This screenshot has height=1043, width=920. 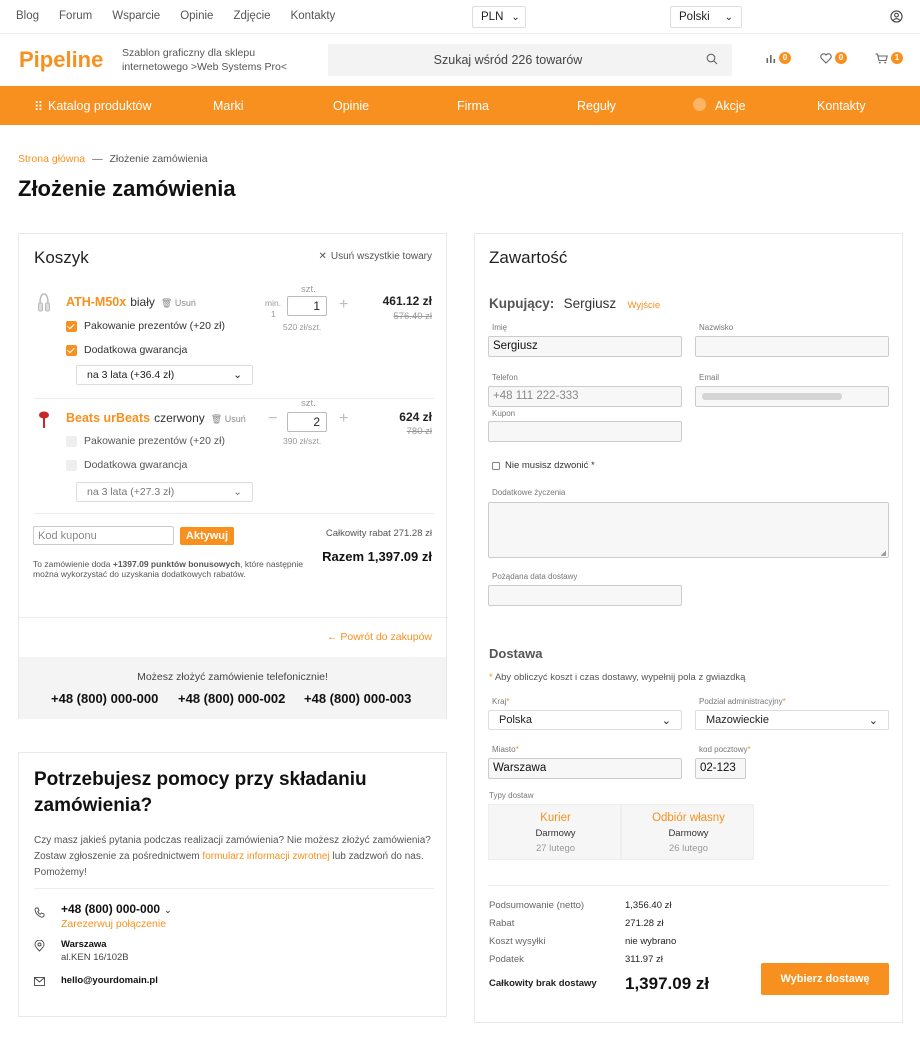 What do you see at coordinates (231, 698) in the screenshot?
I see `phone-order-number-2: +48 (800) 000-002` at bounding box center [231, 698].